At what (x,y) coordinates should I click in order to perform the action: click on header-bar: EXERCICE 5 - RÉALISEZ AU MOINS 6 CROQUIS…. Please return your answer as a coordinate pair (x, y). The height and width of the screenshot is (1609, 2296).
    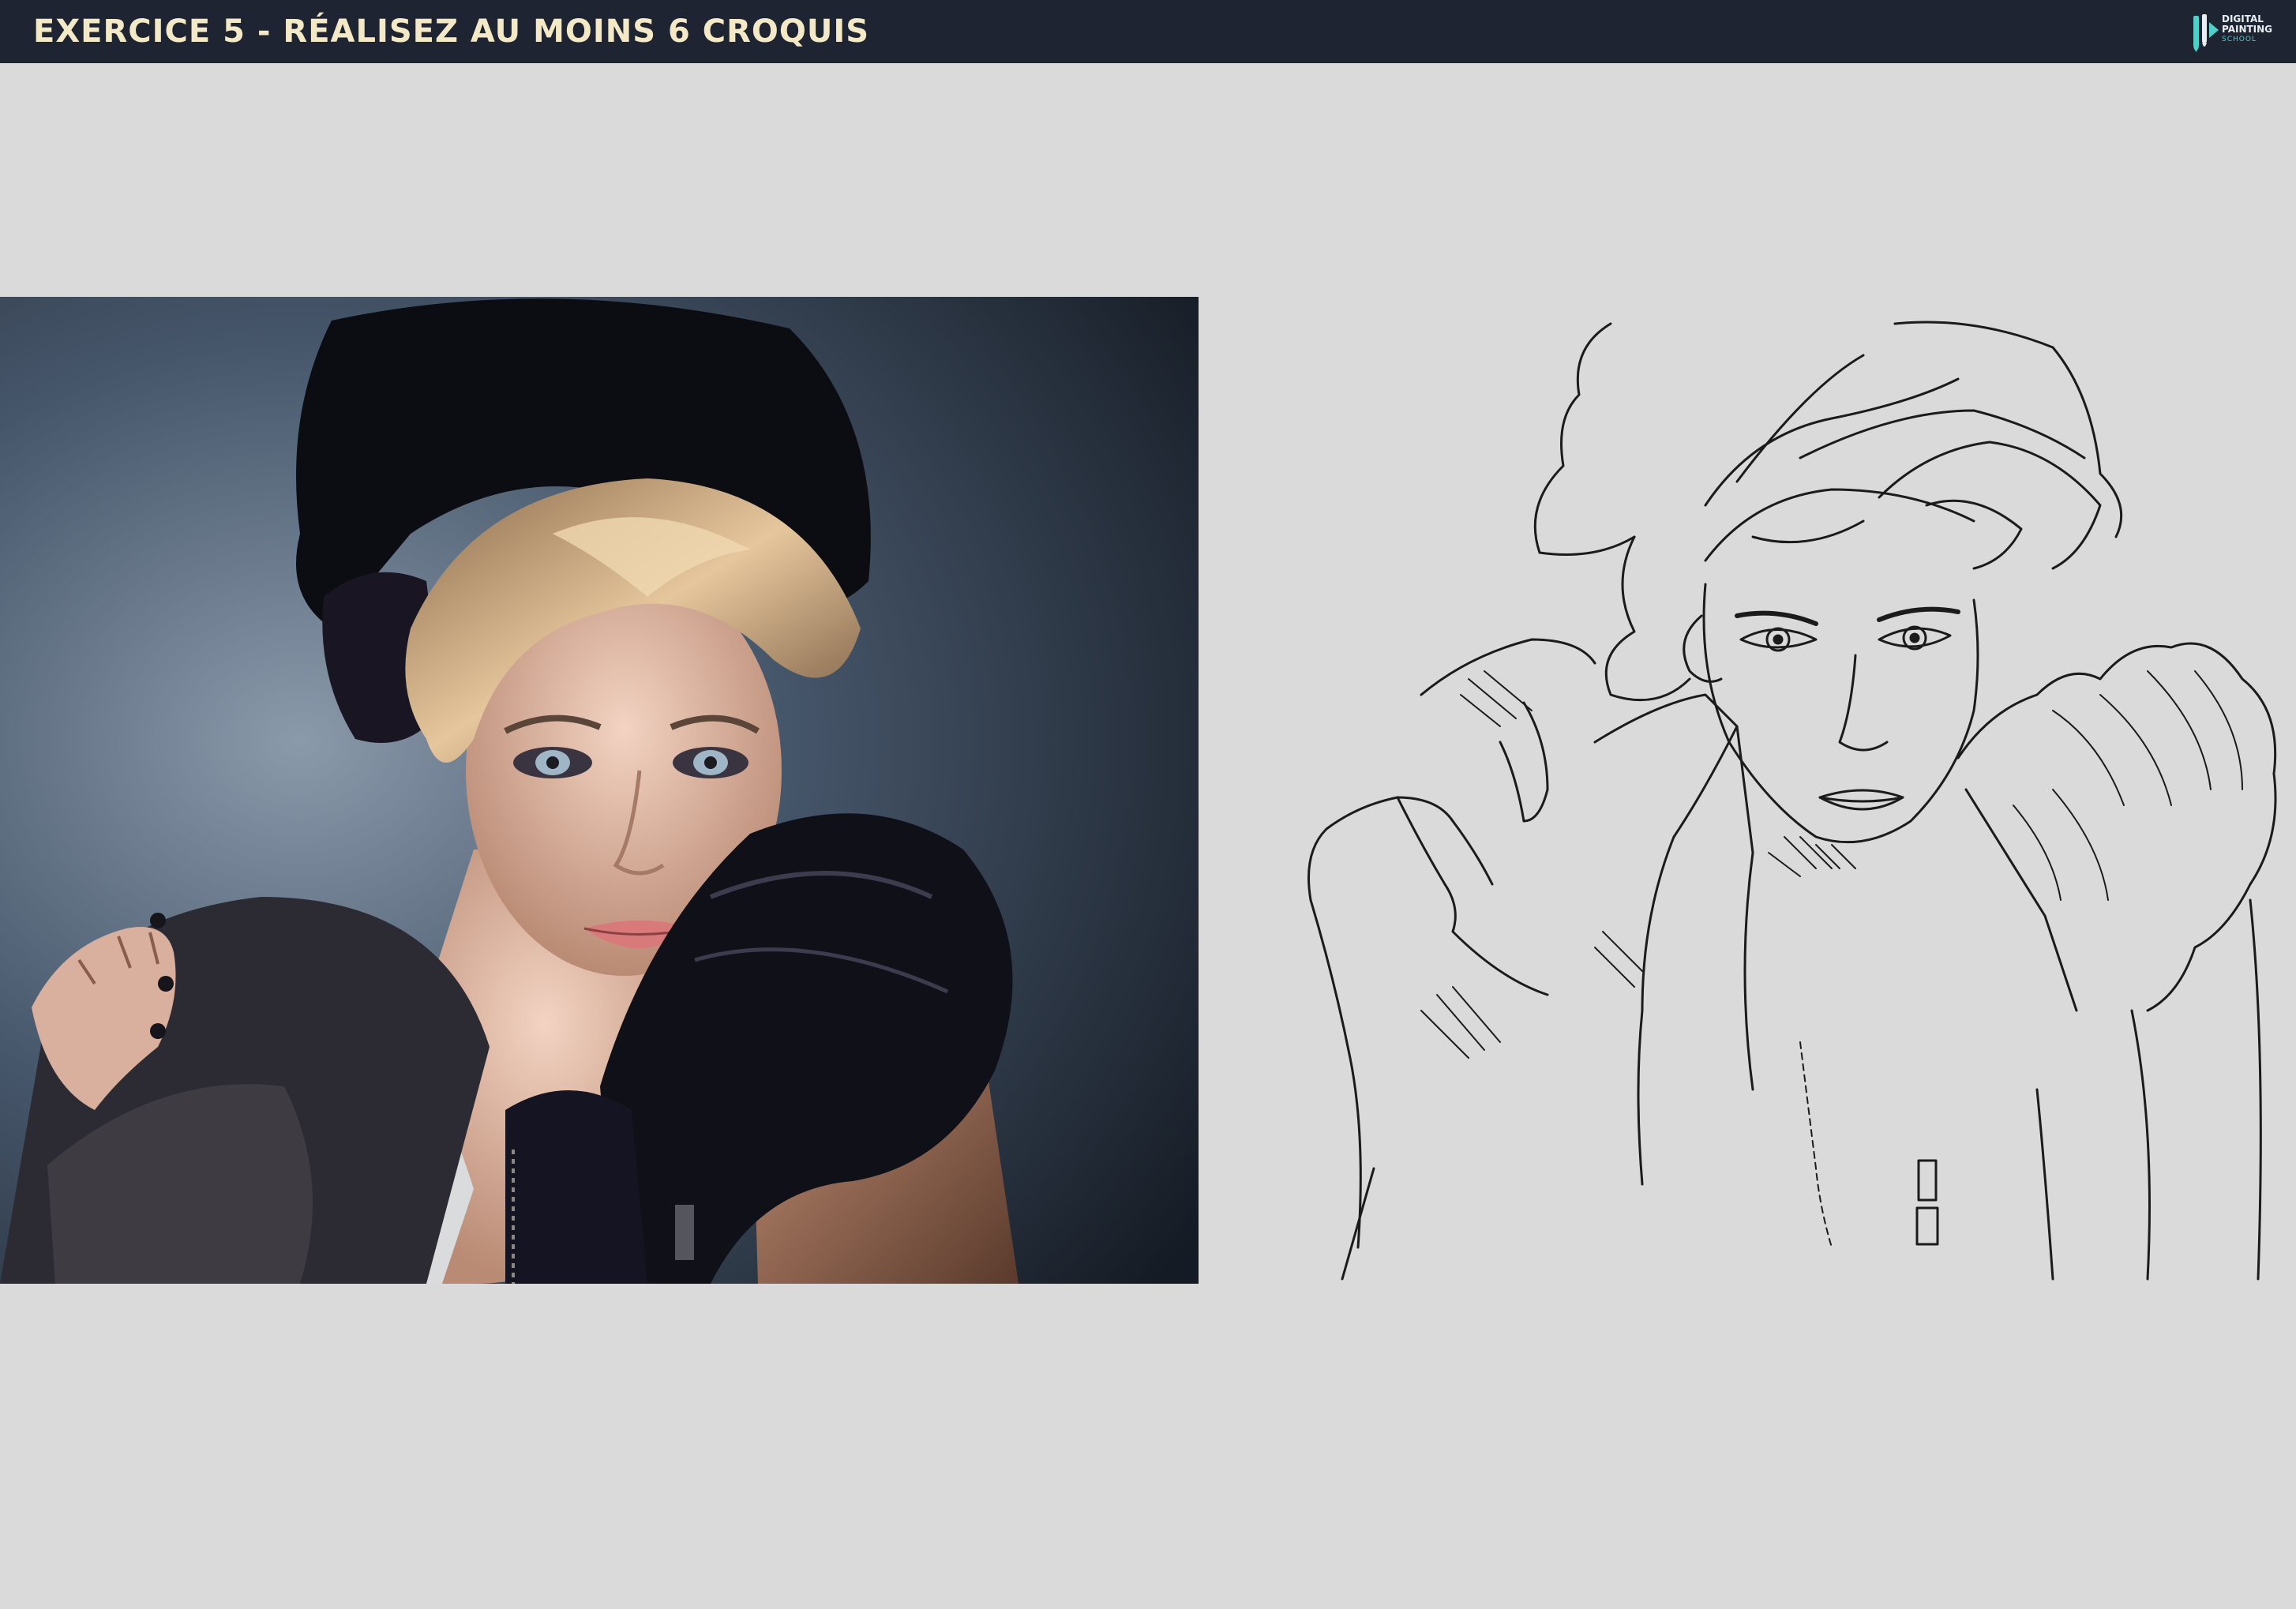
    Looking at the image, I should click on (1148, 31).